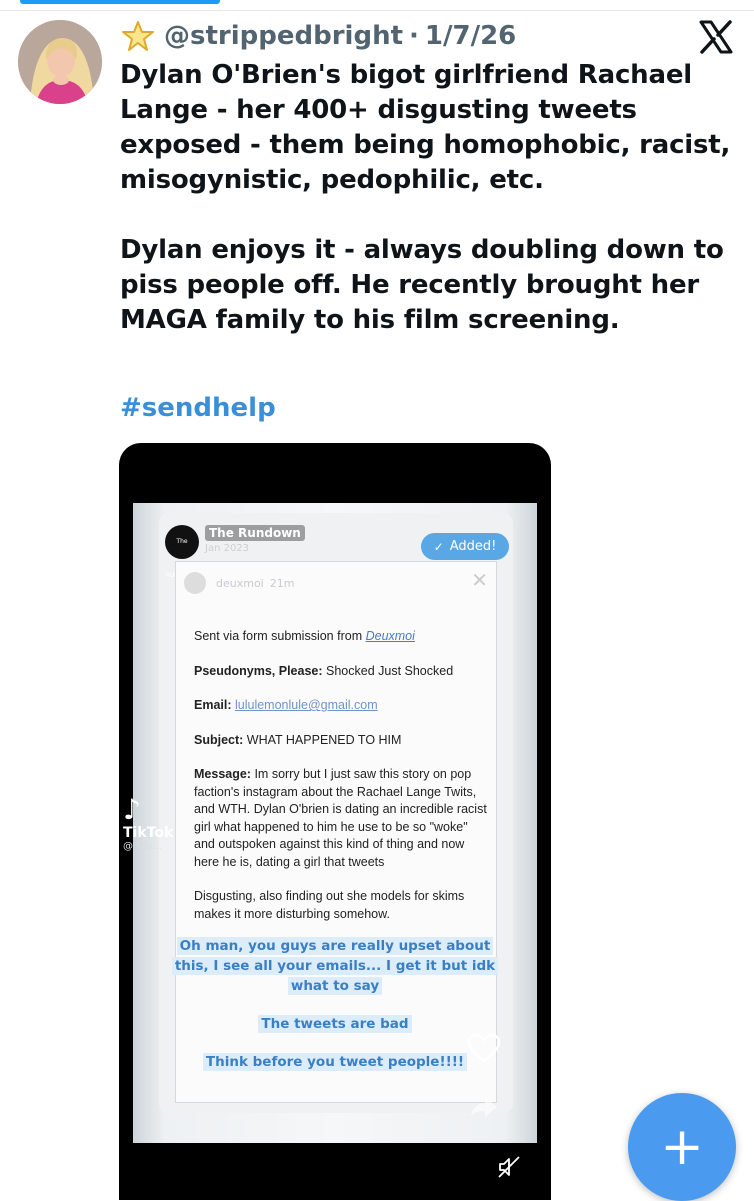 The image size is (754, 1201). I want to click on heart-icon, so click(484, 1048).